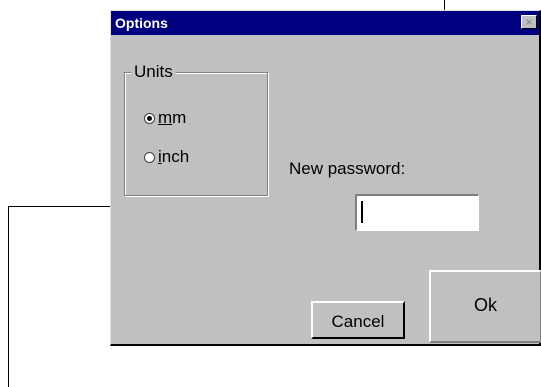  Describe the element at coordinates (358, 320) in the screenshot. I see `cancel-button: Cancel` at that location.